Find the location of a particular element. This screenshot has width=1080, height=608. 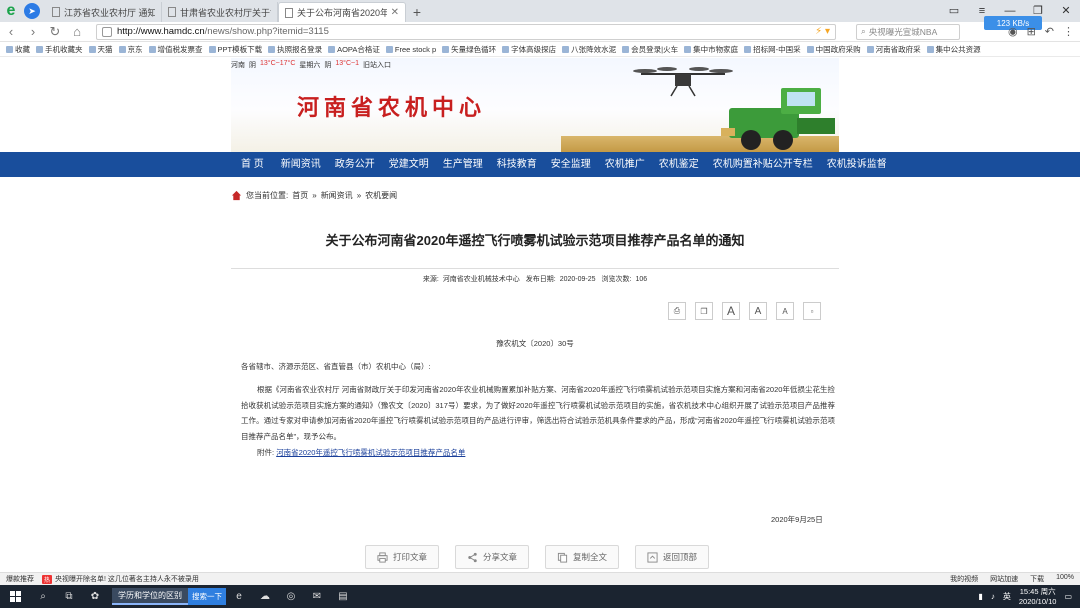

bookmark-item: 集中市物家庭 is located at coordinates (711, 49).